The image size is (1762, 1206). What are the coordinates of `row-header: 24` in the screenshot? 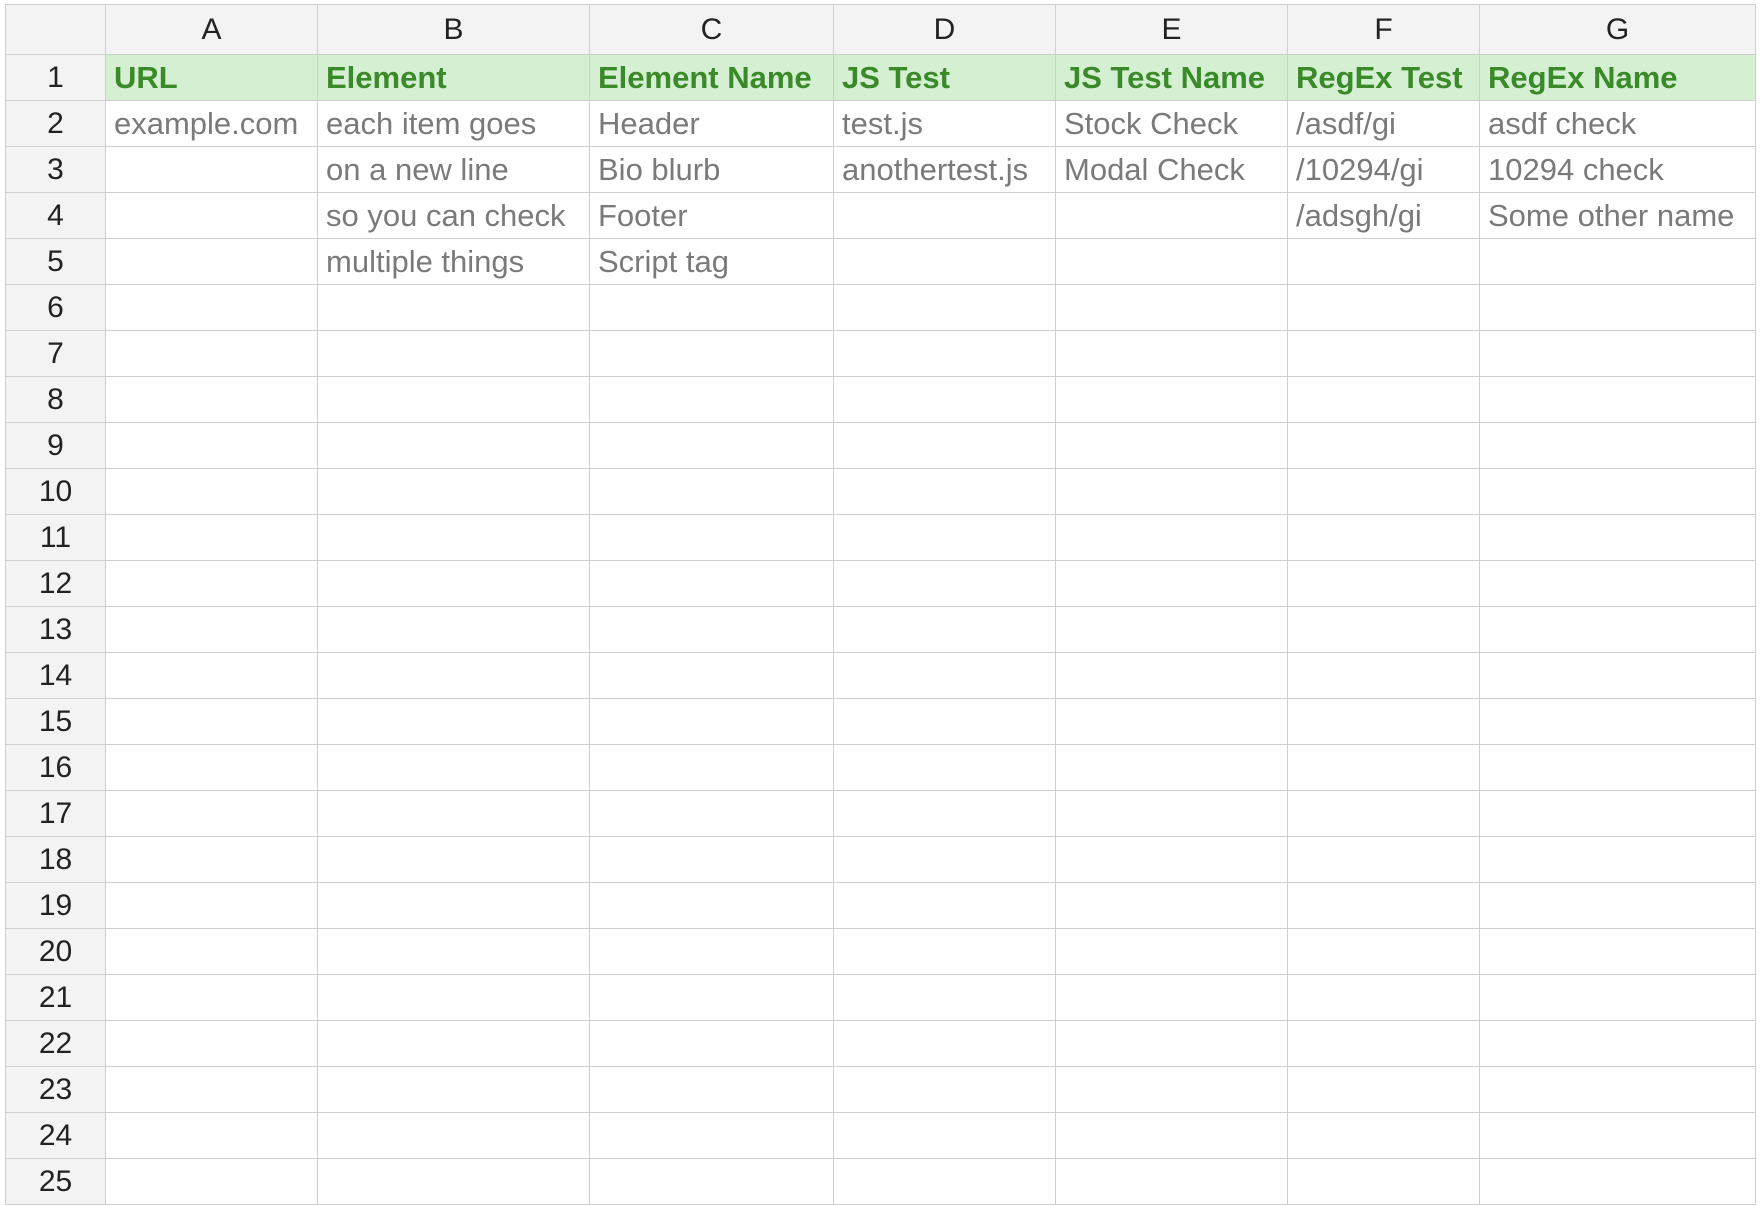 It's located at (55, 1135).